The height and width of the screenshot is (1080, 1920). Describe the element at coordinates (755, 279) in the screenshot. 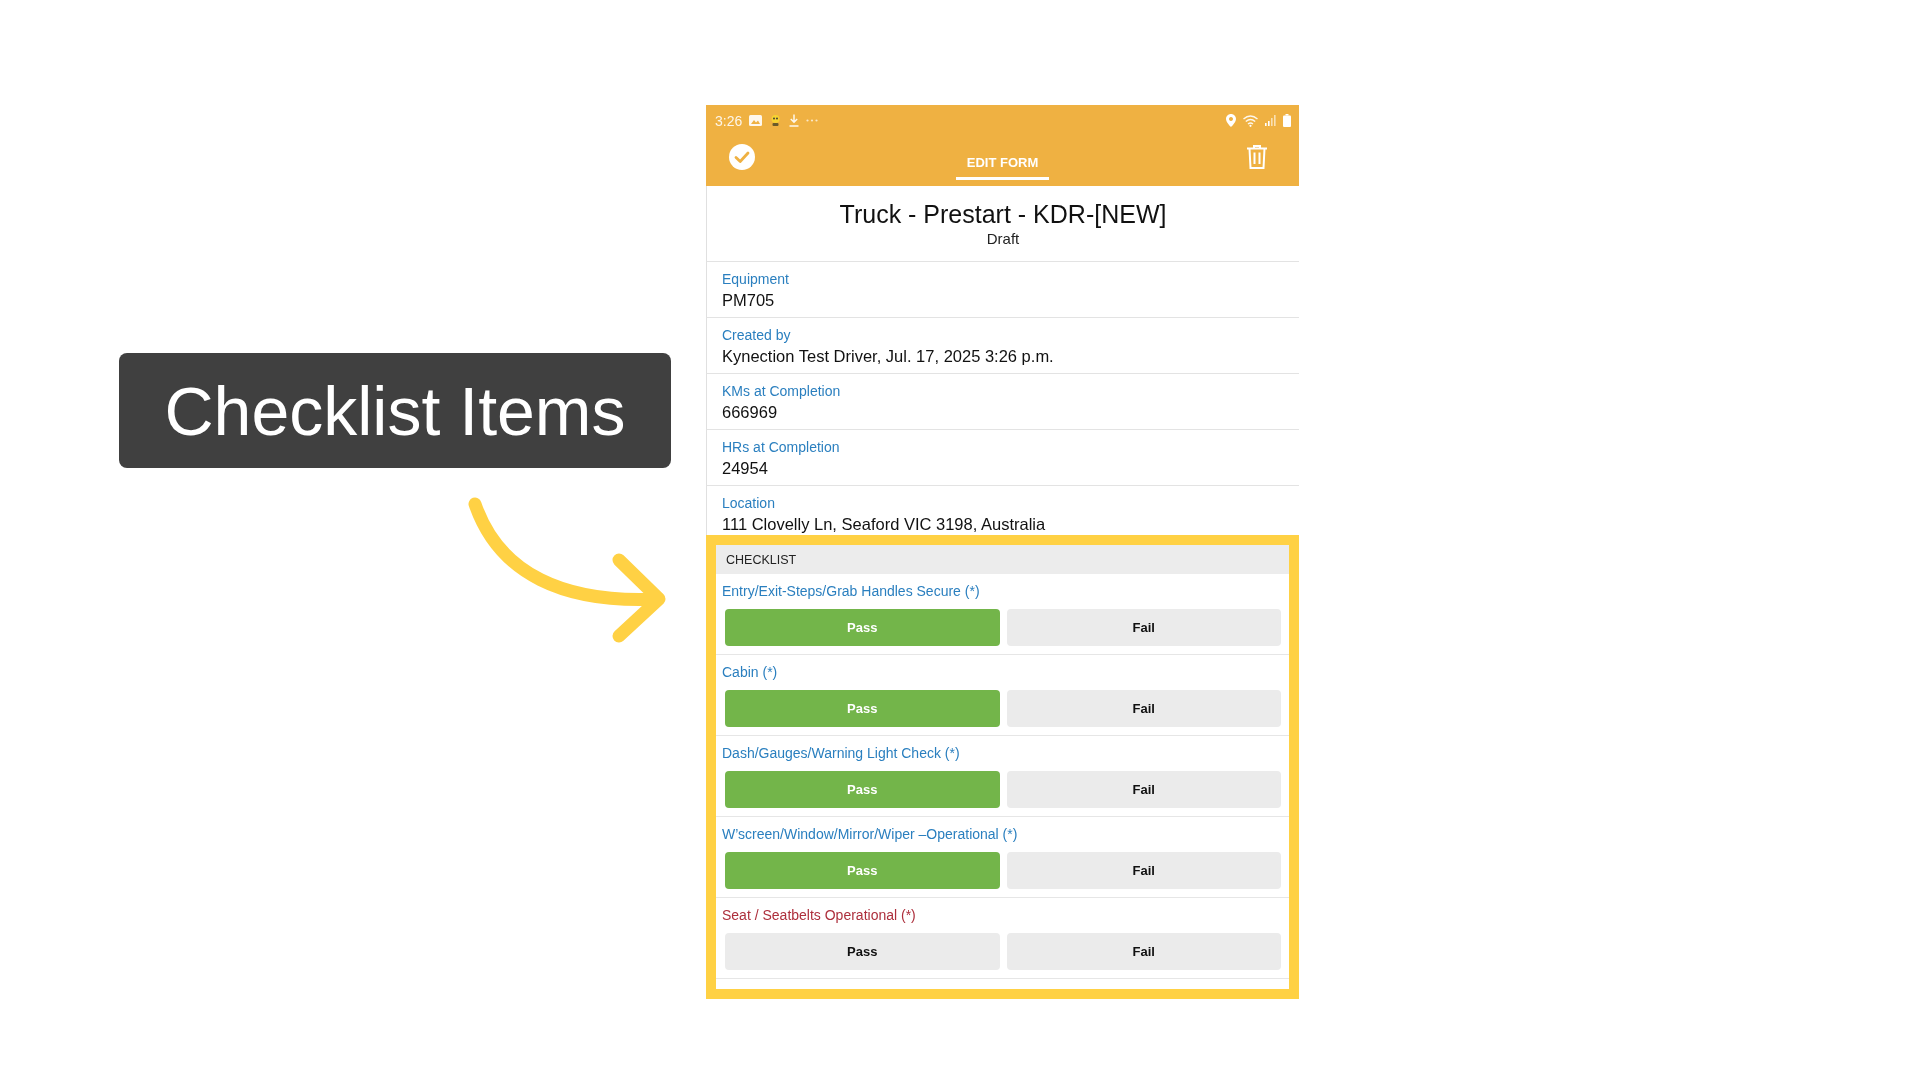

I see `field-label: Equipment` at that location.